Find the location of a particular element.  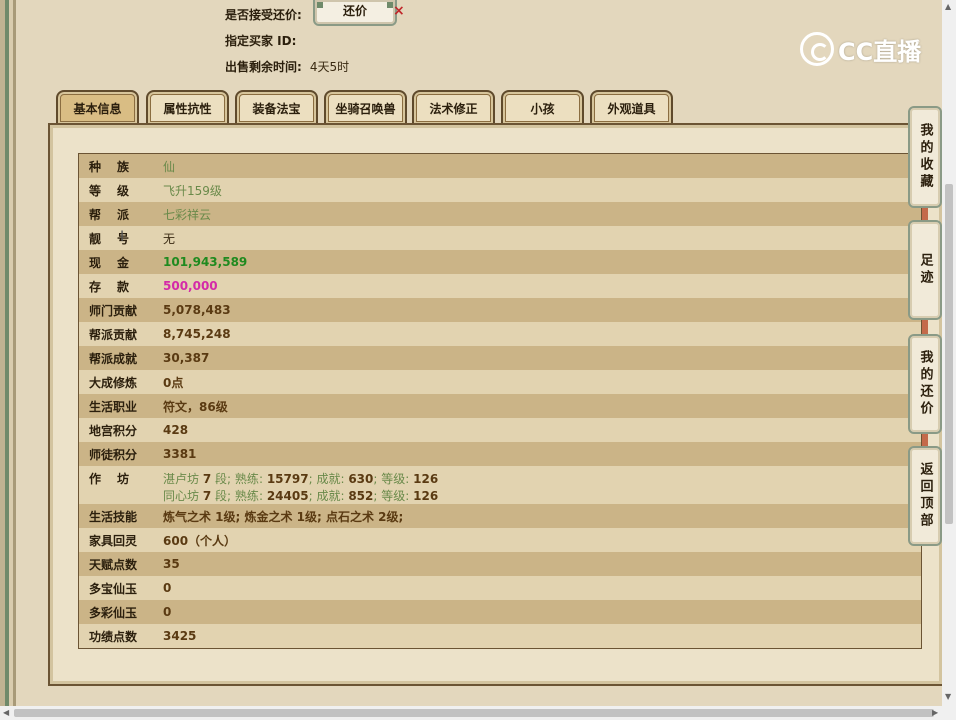

table-row: 家具回灵 600（个人） is located at coordinates (500, 540).